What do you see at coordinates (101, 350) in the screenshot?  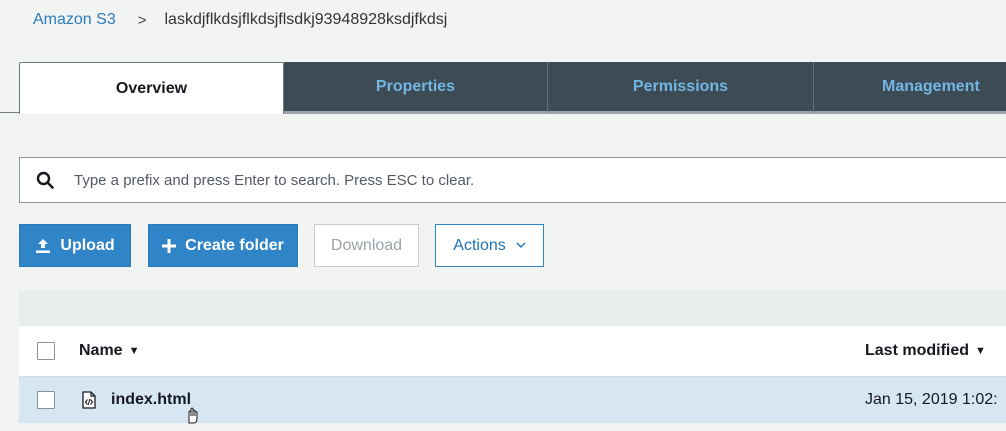 I see `column-name-label: Name` at bounding box center [101, 350].